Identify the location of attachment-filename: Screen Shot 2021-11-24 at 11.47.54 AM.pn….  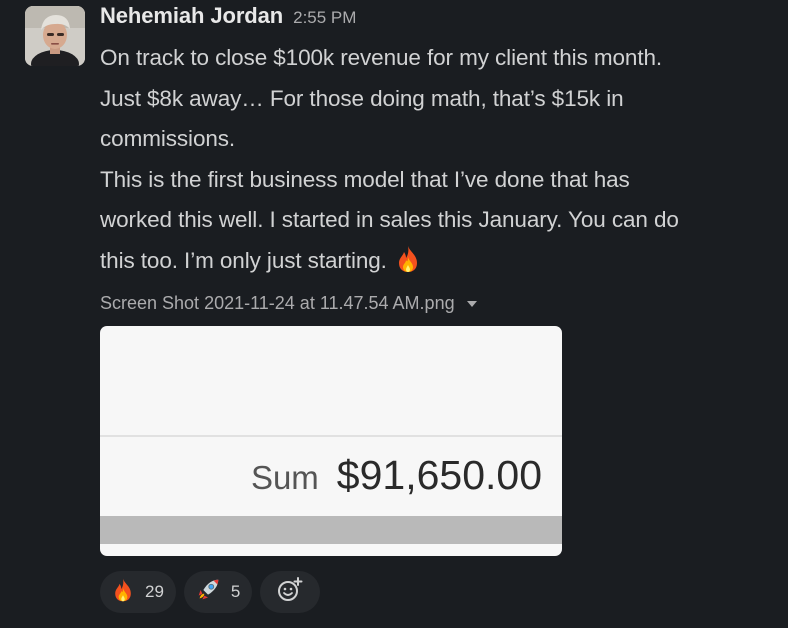
(277, 303).